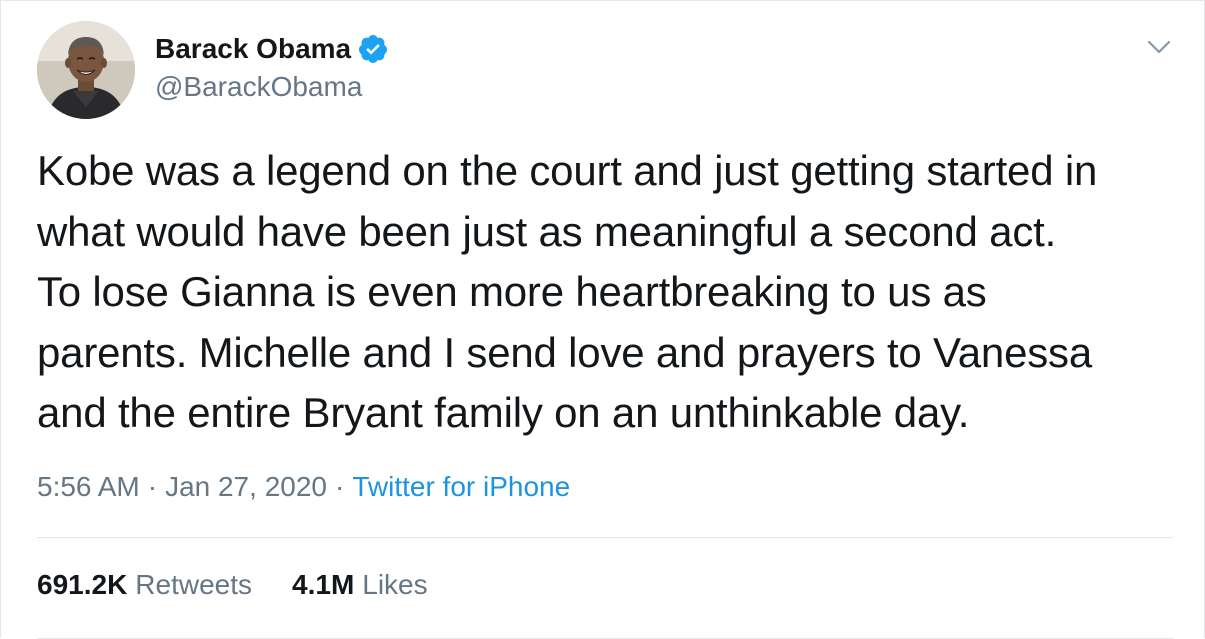 This screenshot has width=1205, height=639. What do you see at coordinates (360, 585) in the screenshot?
I see `likes-stat: 4.1M Likes` at bounding box center [360, 585].